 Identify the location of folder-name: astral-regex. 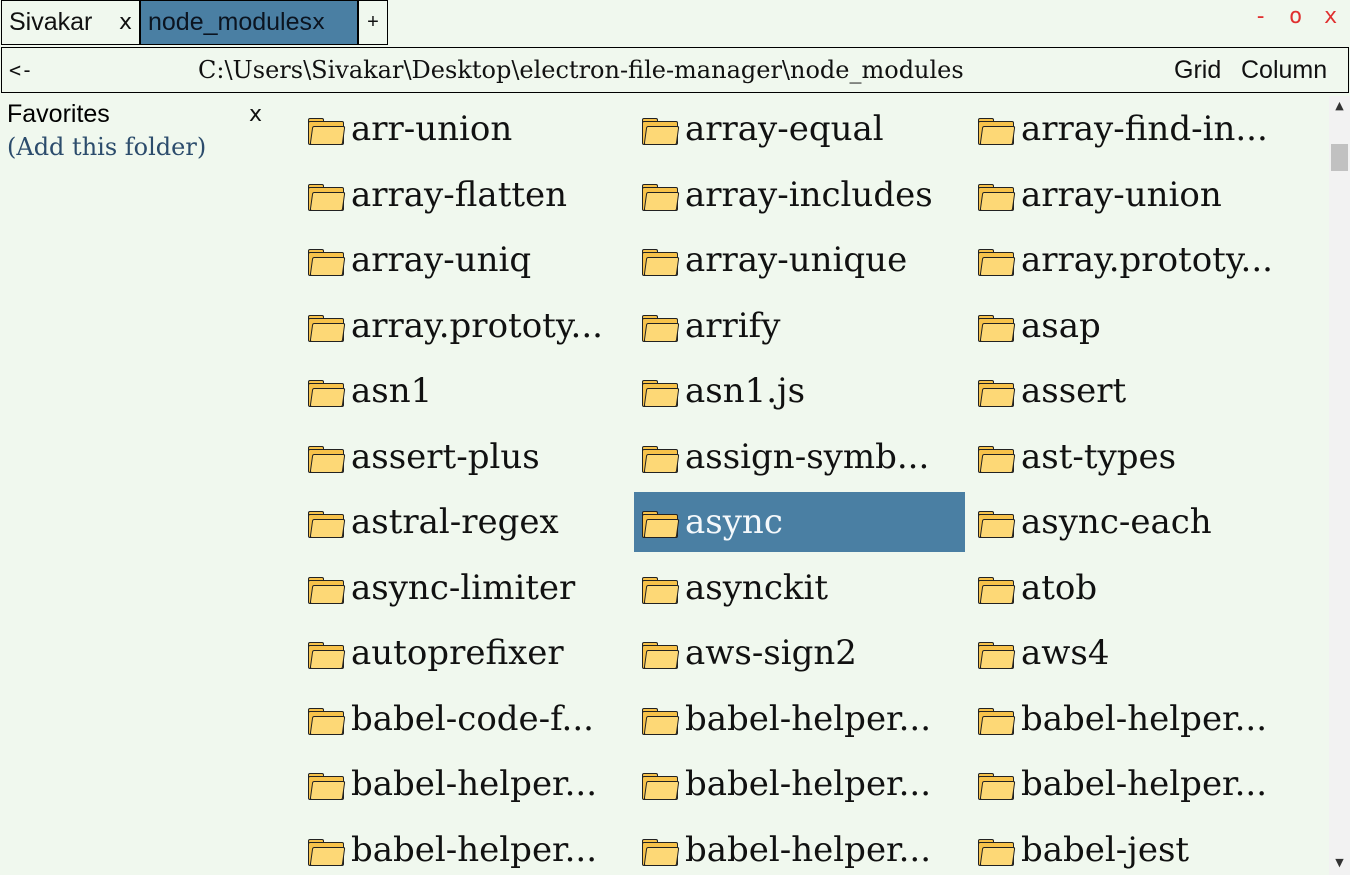
(455, 522).